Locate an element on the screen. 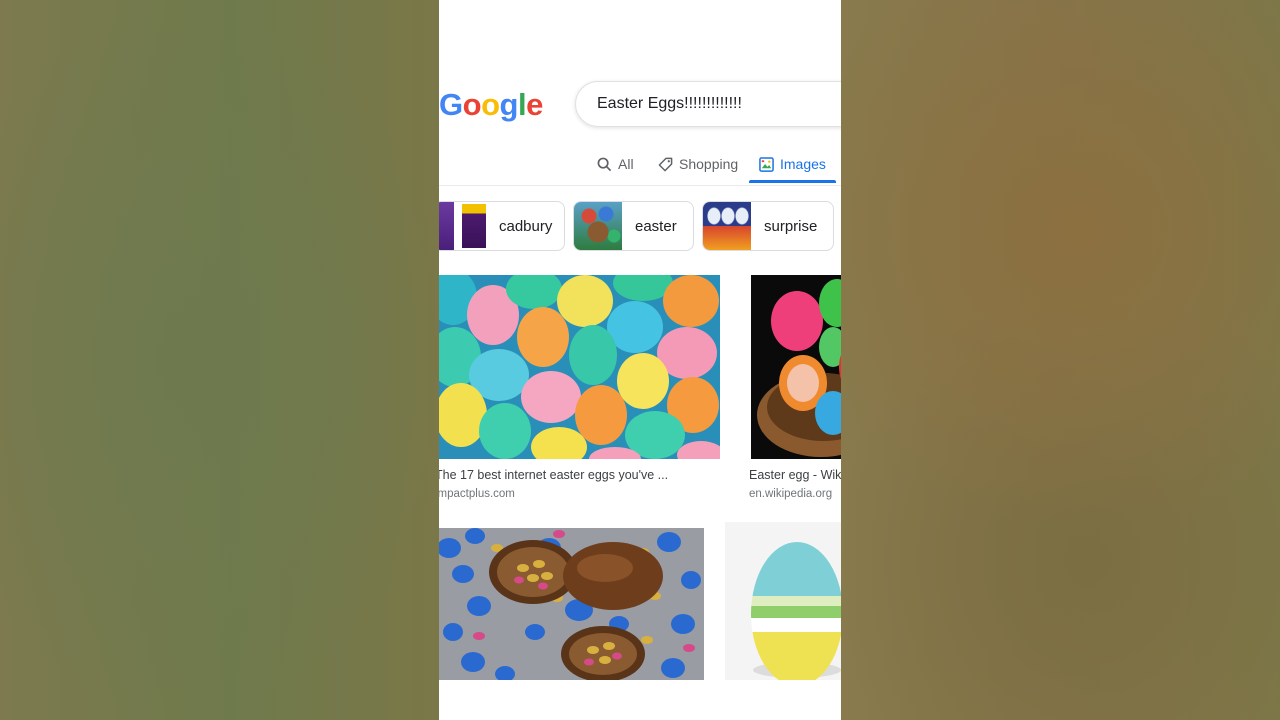 Image resolution: width=1280 pixels, height=720 pixels. search-tabs: All Shopping Images is located at coordinates (640, 165).